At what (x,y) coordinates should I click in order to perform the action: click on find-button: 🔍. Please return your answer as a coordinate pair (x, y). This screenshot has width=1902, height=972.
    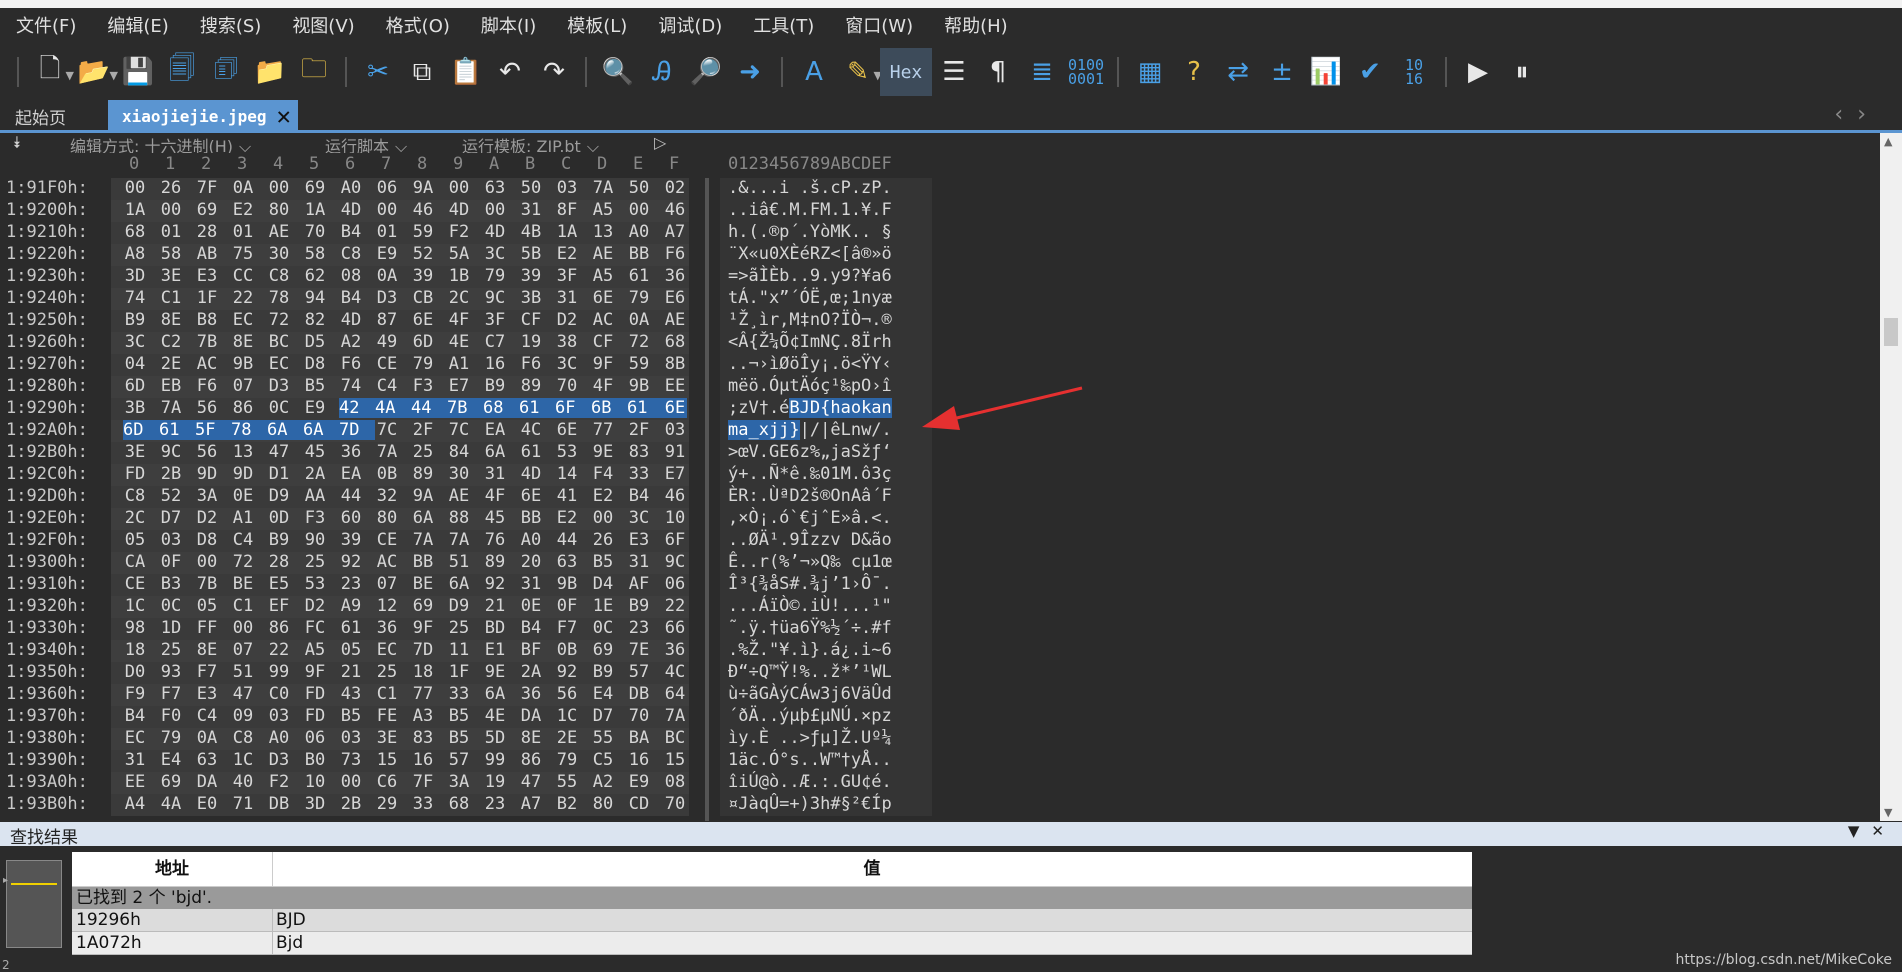
    Looking at the image, I should click on (618, 72).